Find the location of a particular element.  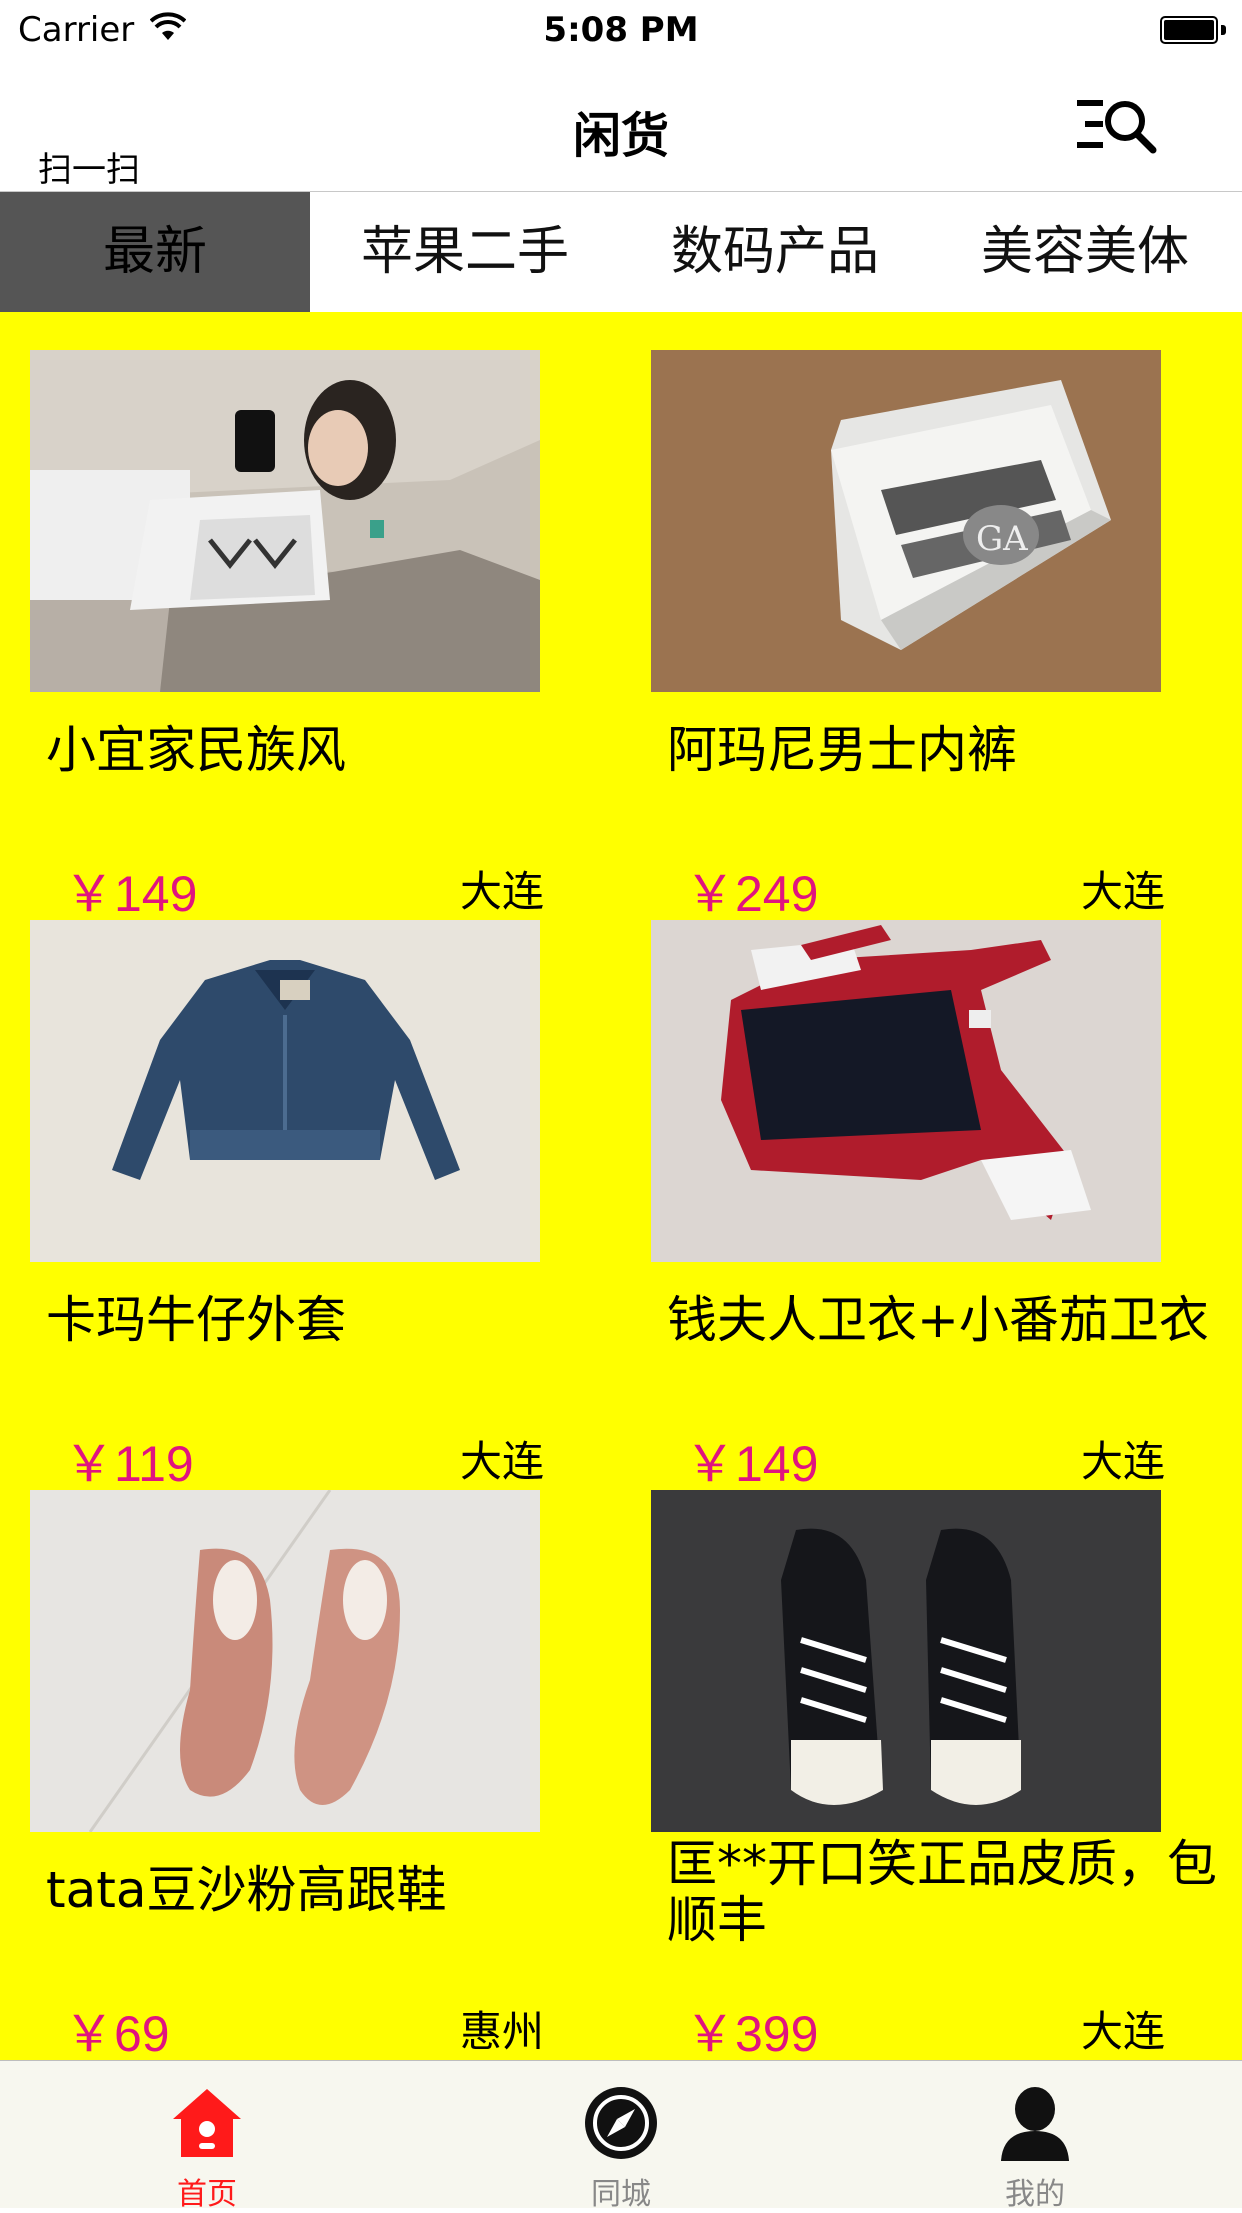

tab-home-label: 首页 is located at coordinates (207, 2194).